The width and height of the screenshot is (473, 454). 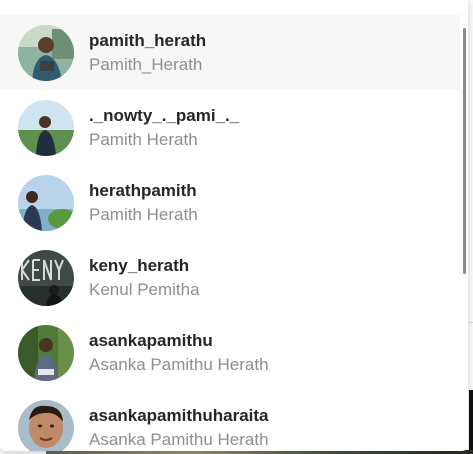 What do you see at coordinates (147, 53) in the screenshot?
I see `account-text: pamith_herath Pamith_Herath` at bounding box center [147, 53].